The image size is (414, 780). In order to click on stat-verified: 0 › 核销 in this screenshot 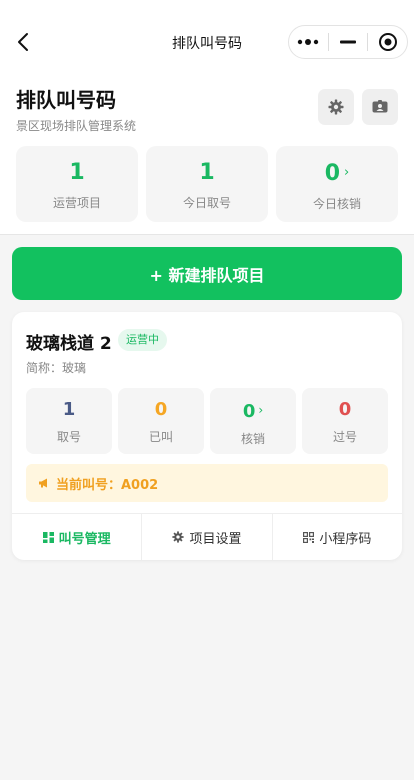, I will do `click(253, 421)`.